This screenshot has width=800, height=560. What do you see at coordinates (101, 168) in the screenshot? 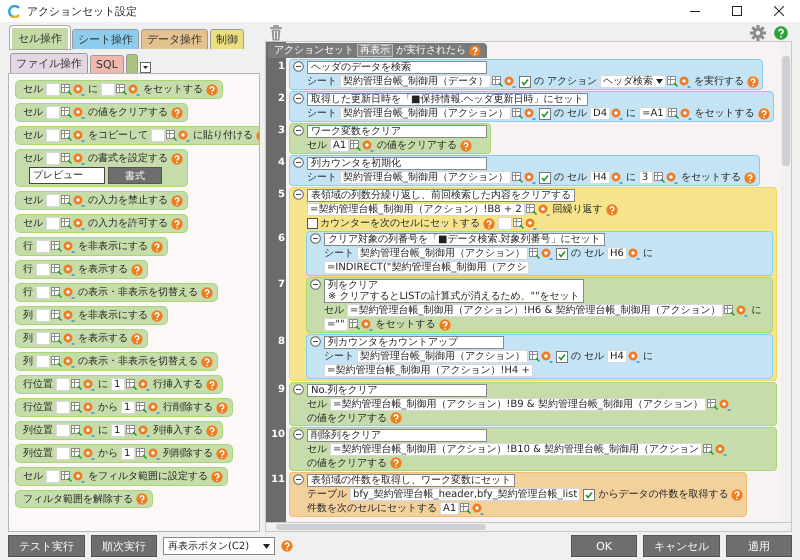
I see `palette-block: セル の書式を設定する プレビュー 書式` at bounding box center [101, 168].